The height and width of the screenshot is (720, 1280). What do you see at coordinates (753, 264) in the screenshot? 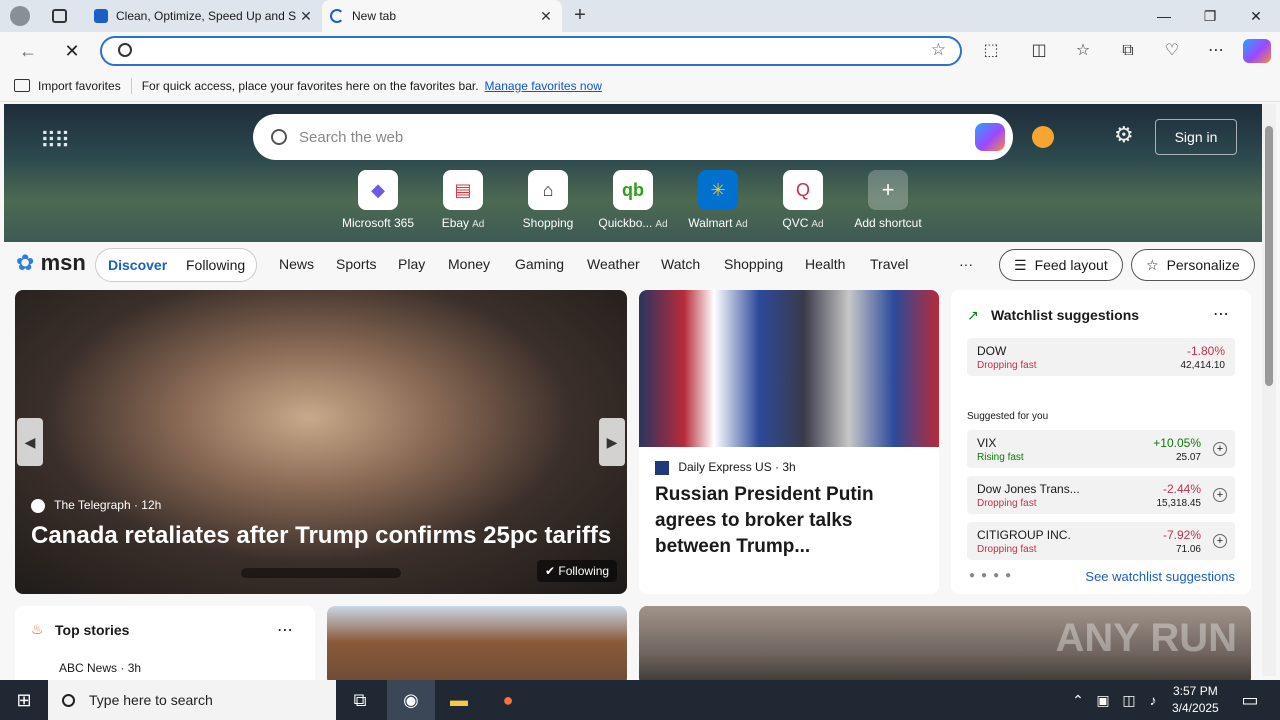
I see `nav-shopping: Shopping` at bounding box center [753, 264].